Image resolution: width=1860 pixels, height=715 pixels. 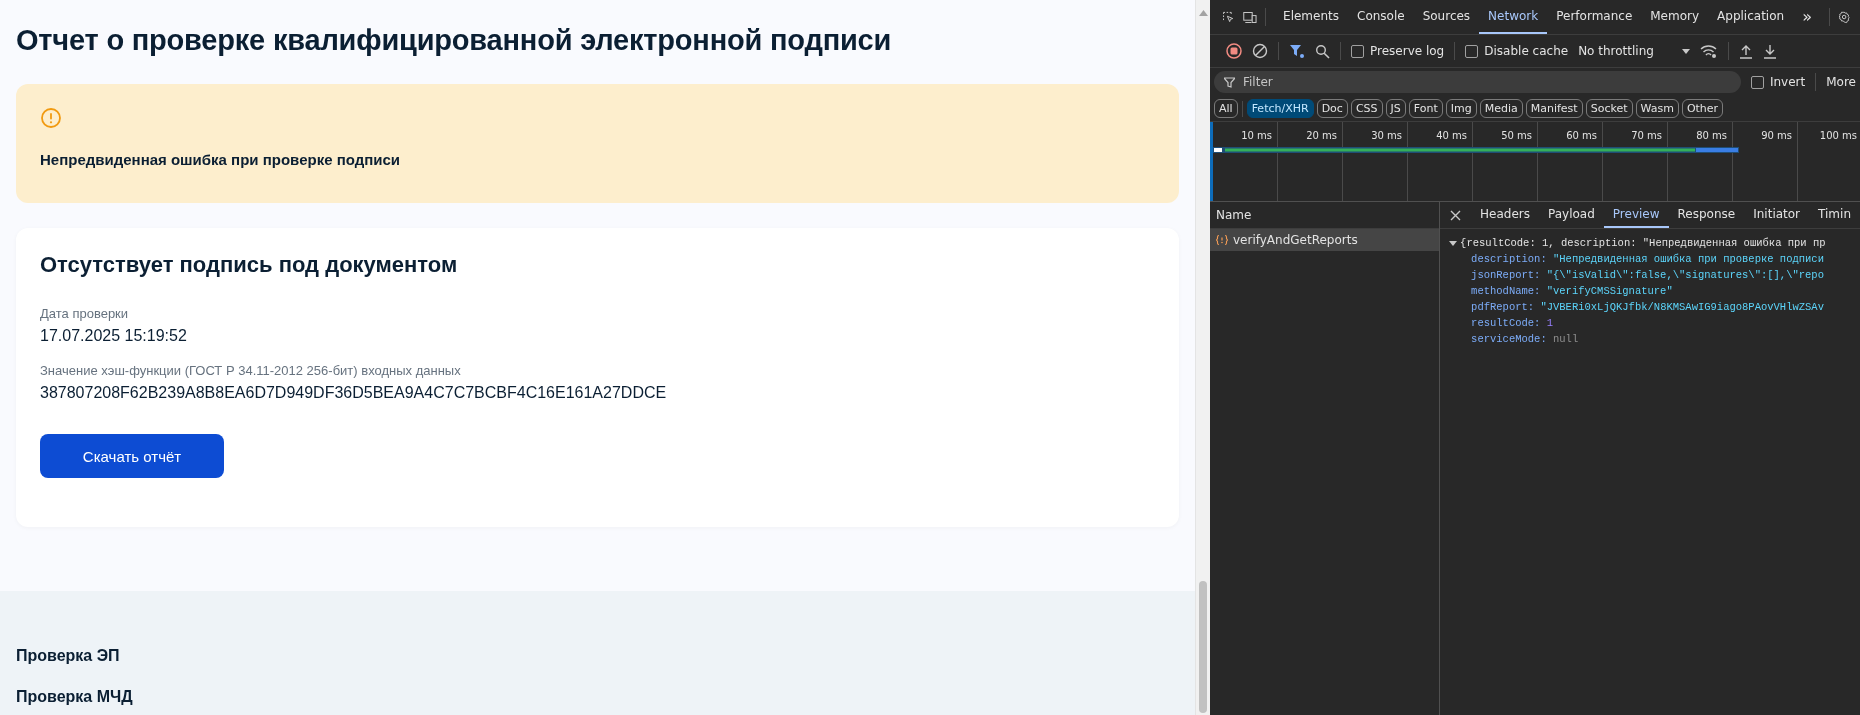 I want to click on devtools-tab: Console, so click(x=1381, y=17).